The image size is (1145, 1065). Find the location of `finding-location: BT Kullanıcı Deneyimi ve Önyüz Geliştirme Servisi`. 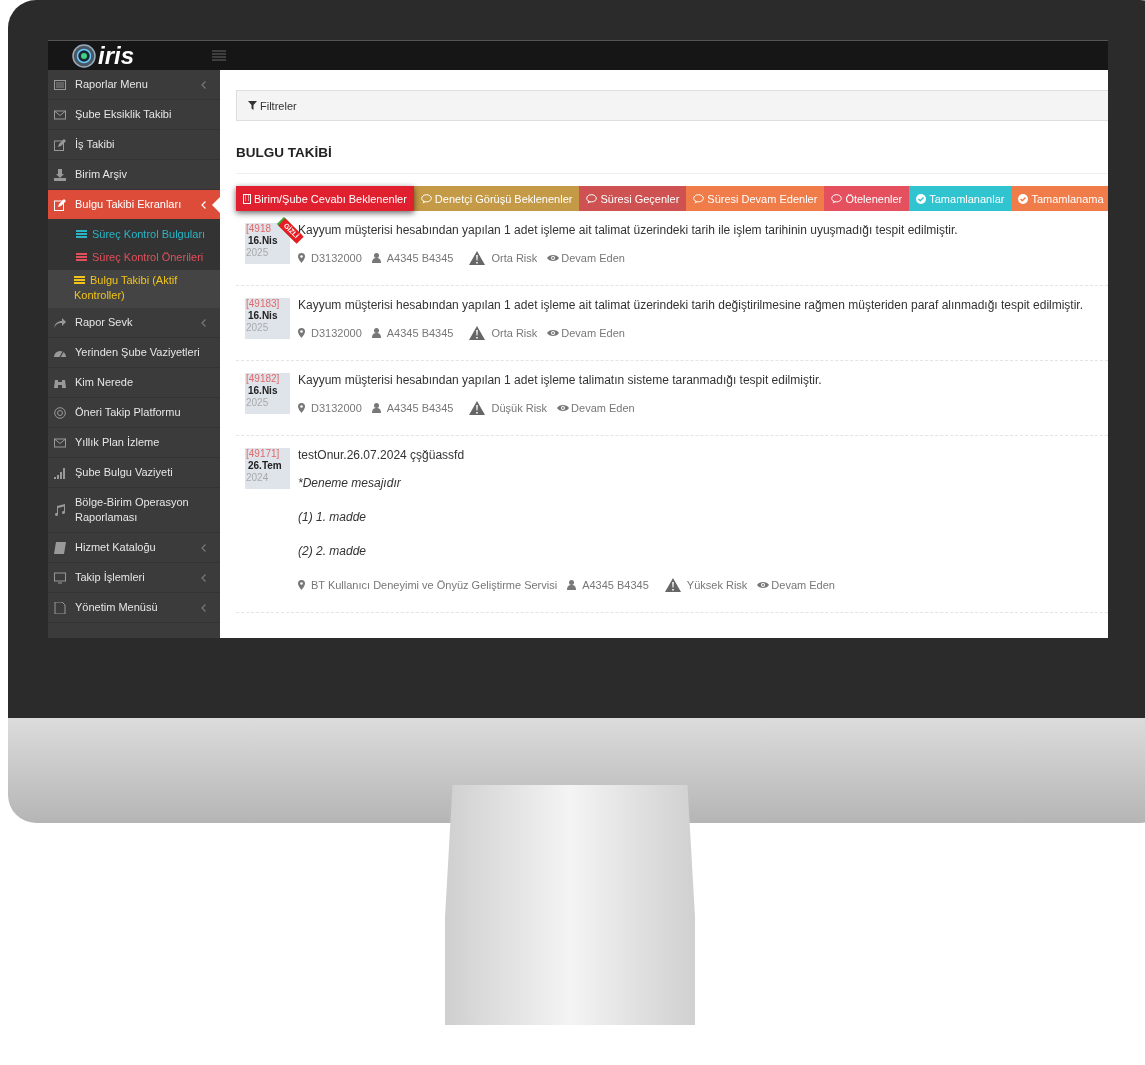

finding-location: BT Kullanıcı Deneyimi ve Önyüz Geliştirme Servisi is located at coordinates (434, 585).